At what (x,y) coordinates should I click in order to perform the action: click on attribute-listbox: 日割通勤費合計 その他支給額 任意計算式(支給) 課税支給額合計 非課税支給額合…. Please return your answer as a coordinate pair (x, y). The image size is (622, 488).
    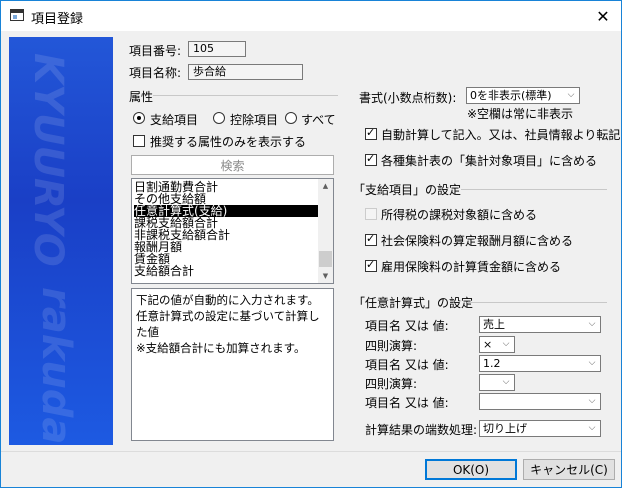
    Looking at the image, I should click on (232, 231).